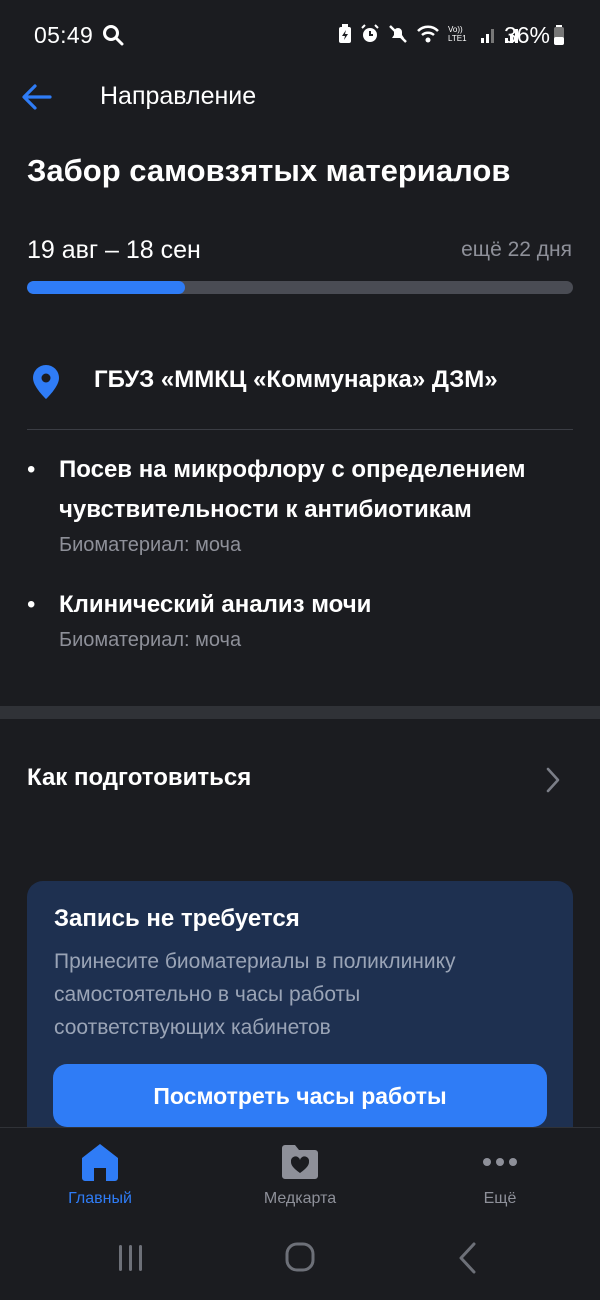 Image resolution: width=600 pixels, height=1300 pixels. I want to click on signal-icon, so click(487, 36).